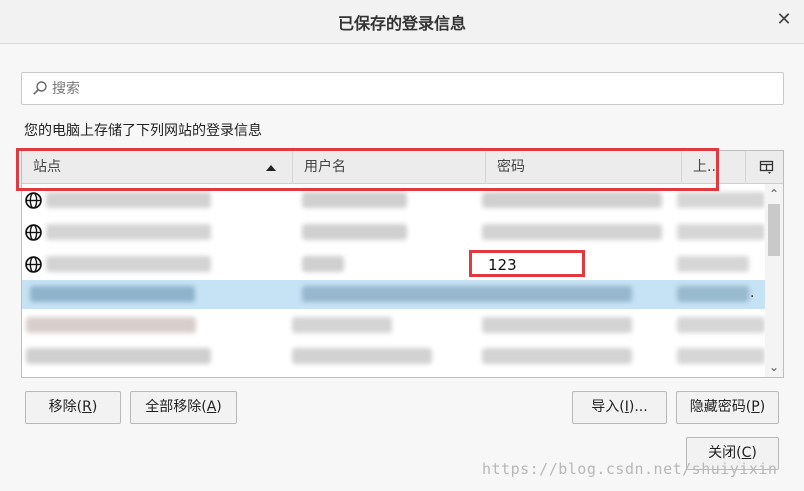  I want to click on column-header-password: 密码, so click(584, 167).